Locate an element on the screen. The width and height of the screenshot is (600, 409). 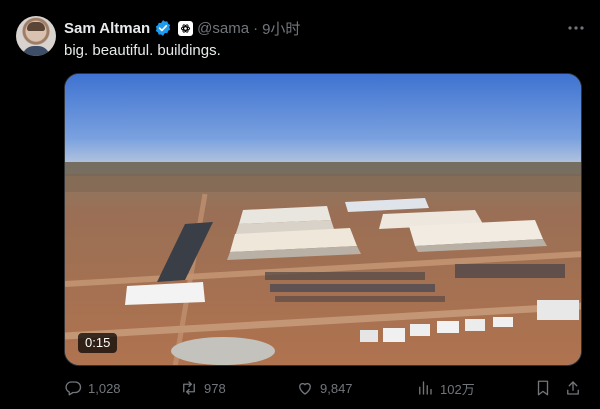
bookmark-button is located at coordinates (543, 388).